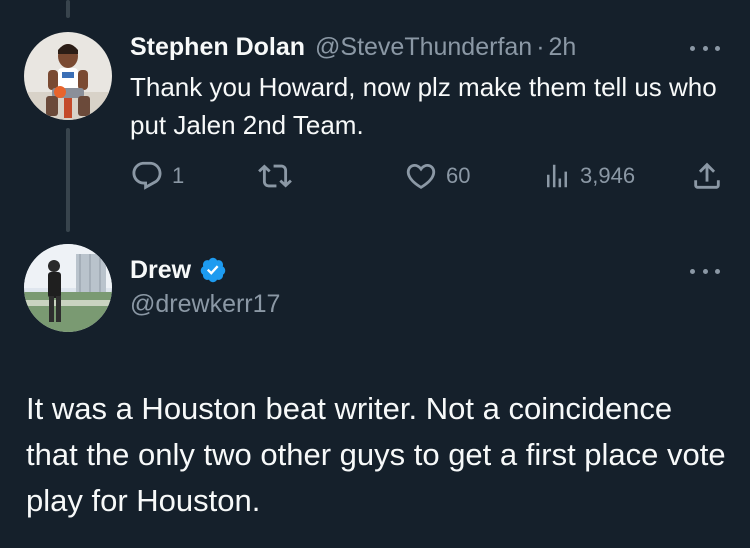  Describe the element at coordinates (68, 180) in the screenshot. I see `thread-line-connector` at that location.